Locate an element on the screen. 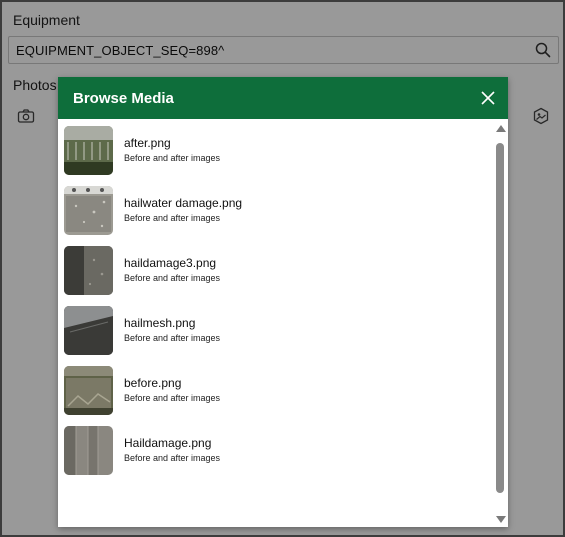 This screenshot has width=565, height=537. close-icon is located at coordinates (488, 98).